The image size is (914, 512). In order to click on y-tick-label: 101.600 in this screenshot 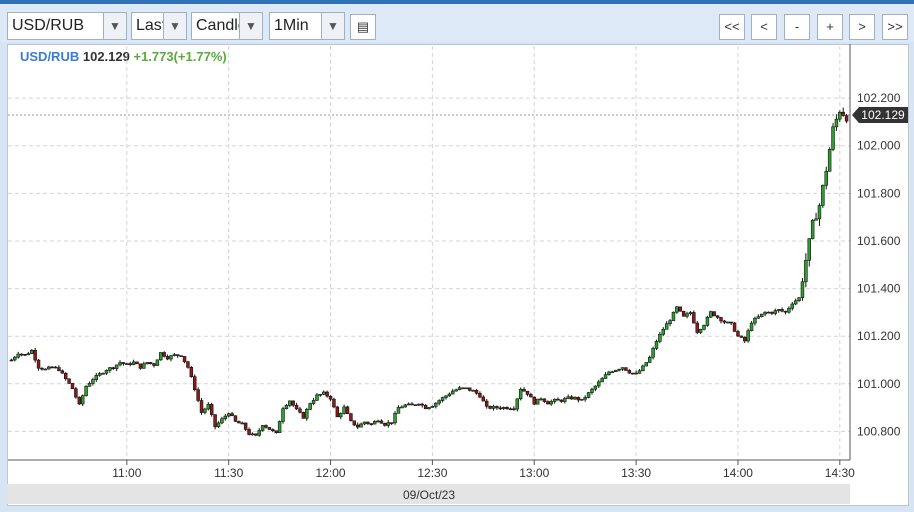, I will do `click(879, 241)`.